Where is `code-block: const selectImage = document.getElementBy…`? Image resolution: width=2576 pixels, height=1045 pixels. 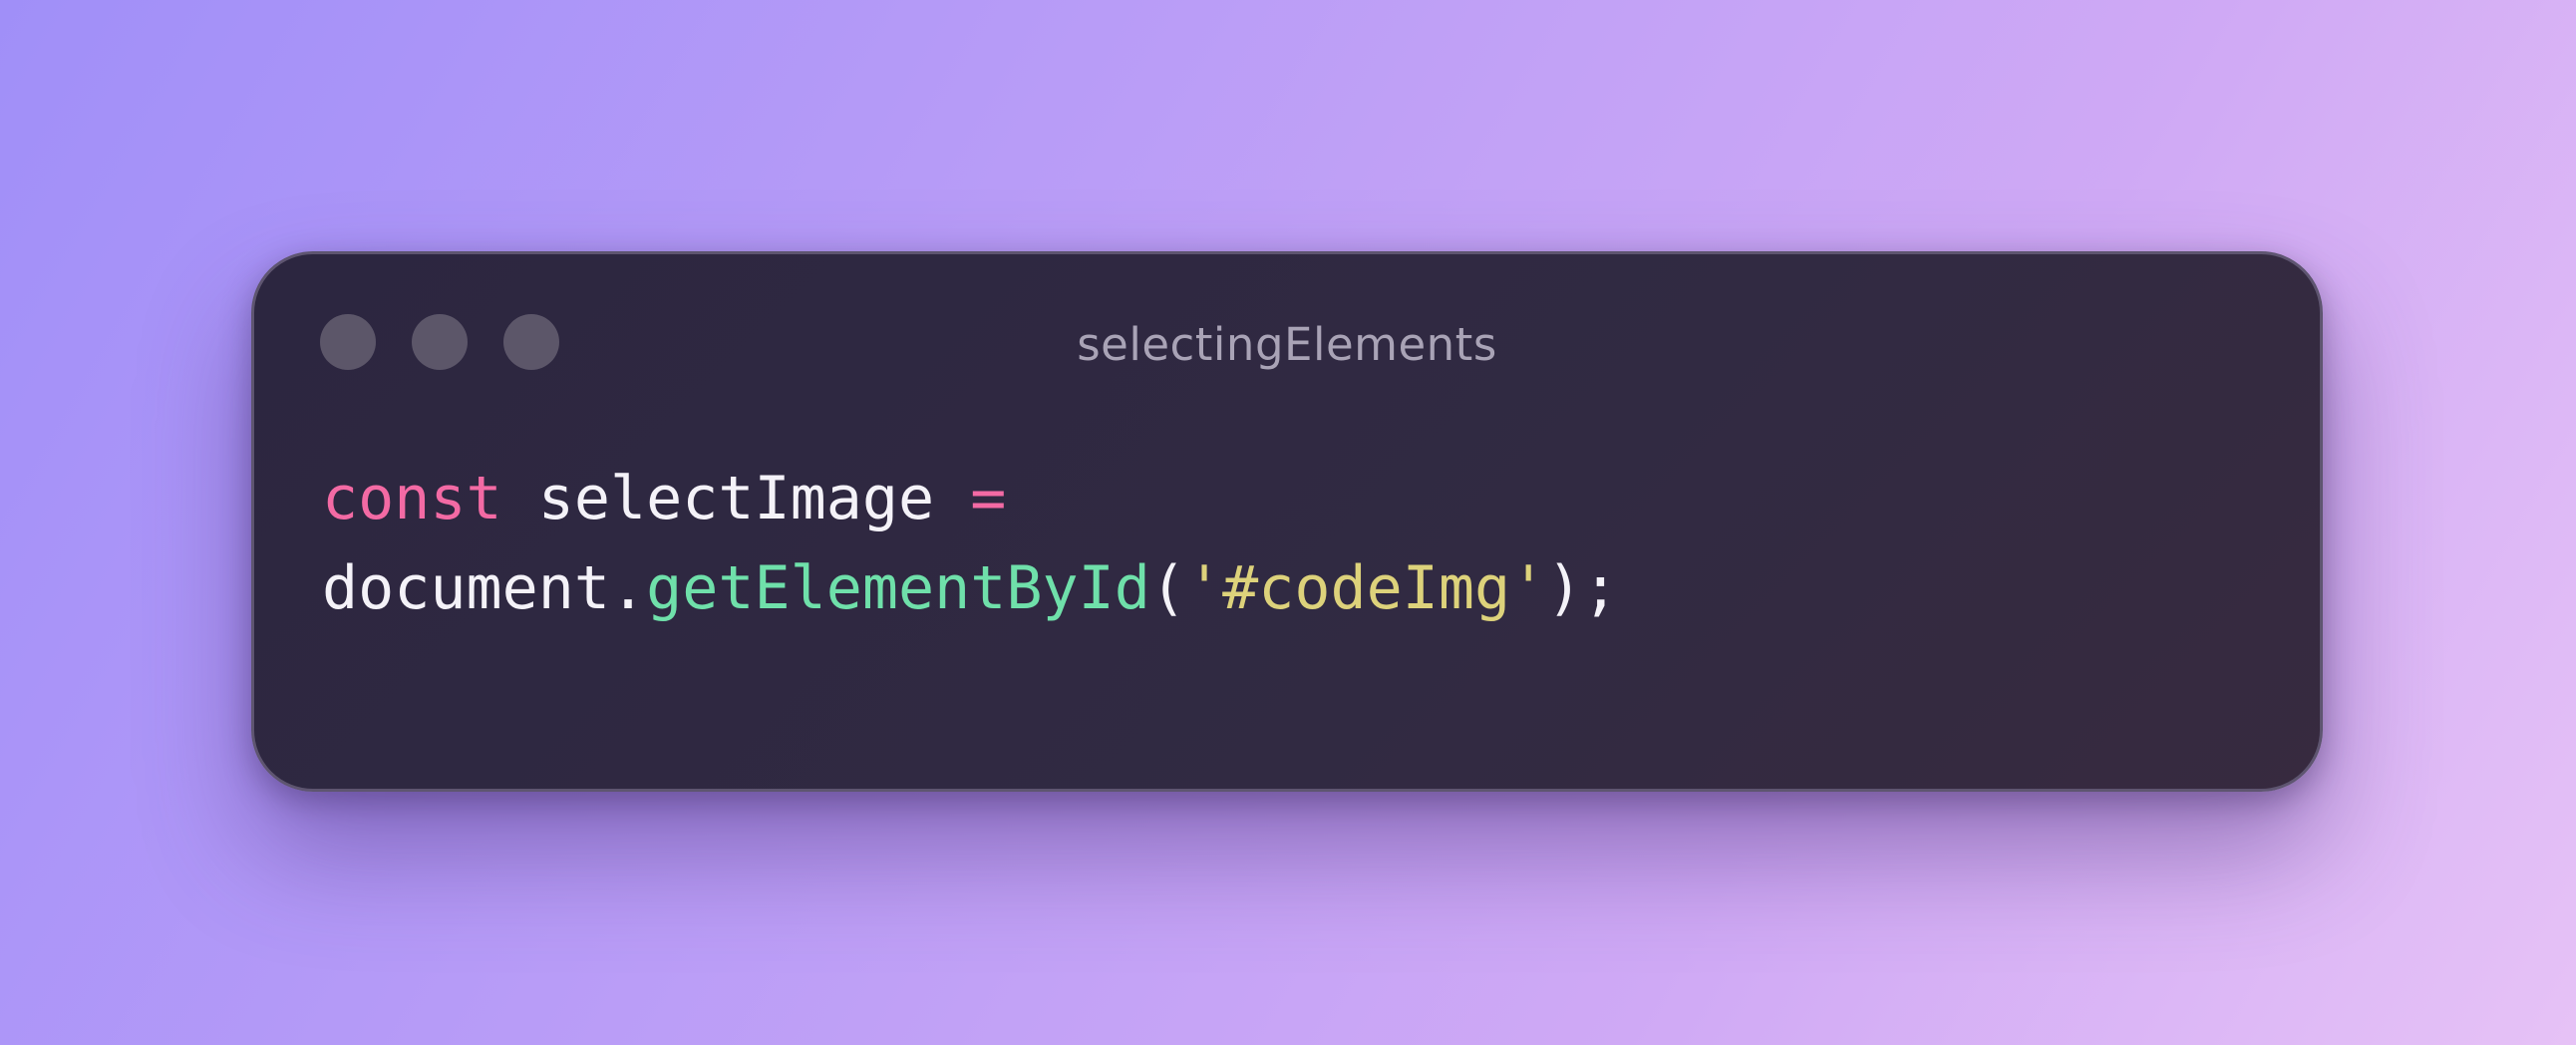
code-block: const selectImage = document.getElementBy… is located at coordinates (970, 543).